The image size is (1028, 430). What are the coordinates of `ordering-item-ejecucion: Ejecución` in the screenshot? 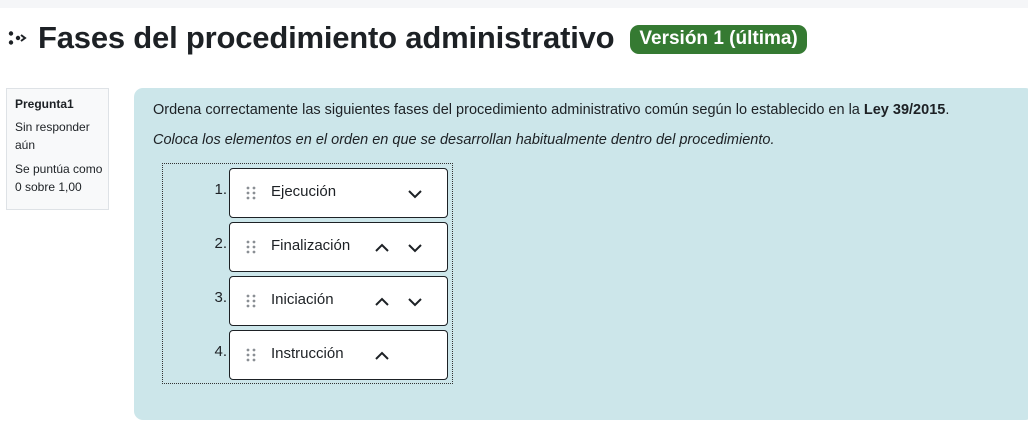 It's located at (338, 193).